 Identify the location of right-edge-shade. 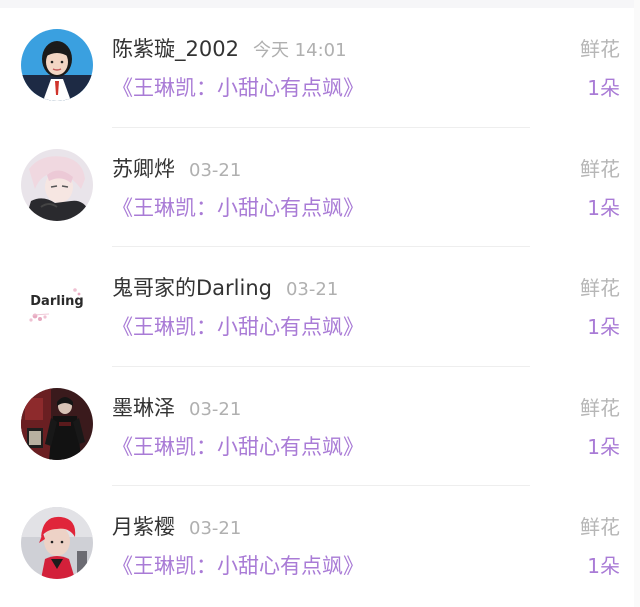
(637, 303).